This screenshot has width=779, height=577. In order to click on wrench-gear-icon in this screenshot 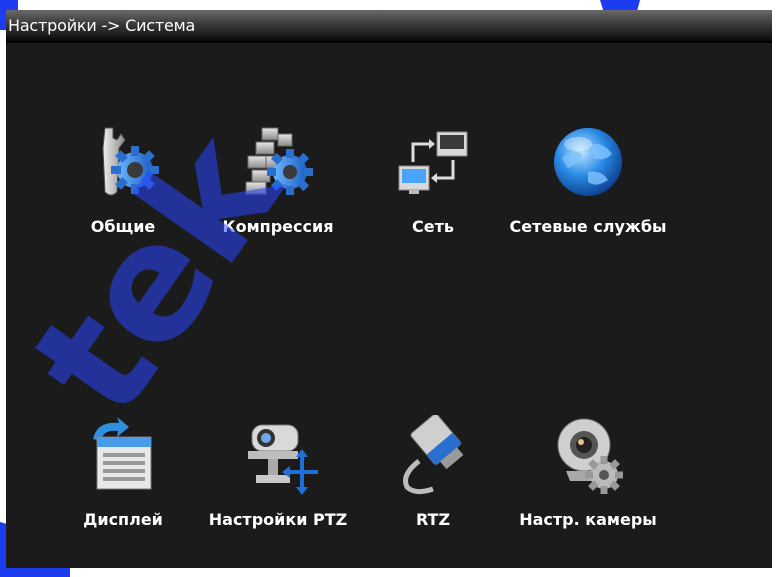, I will do `click(123, 162)`.